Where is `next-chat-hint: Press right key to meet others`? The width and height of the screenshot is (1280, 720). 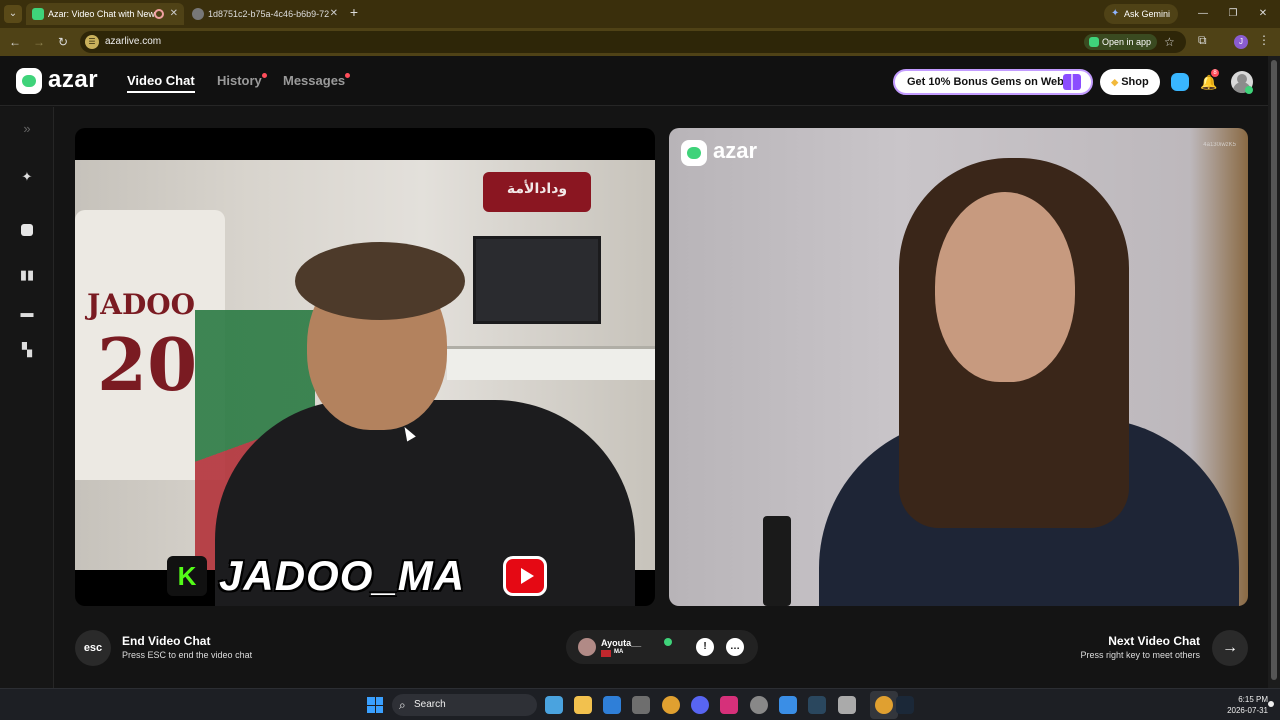 next-chat-hint: Press right key to meet others is located at coordinates (1140, 655).